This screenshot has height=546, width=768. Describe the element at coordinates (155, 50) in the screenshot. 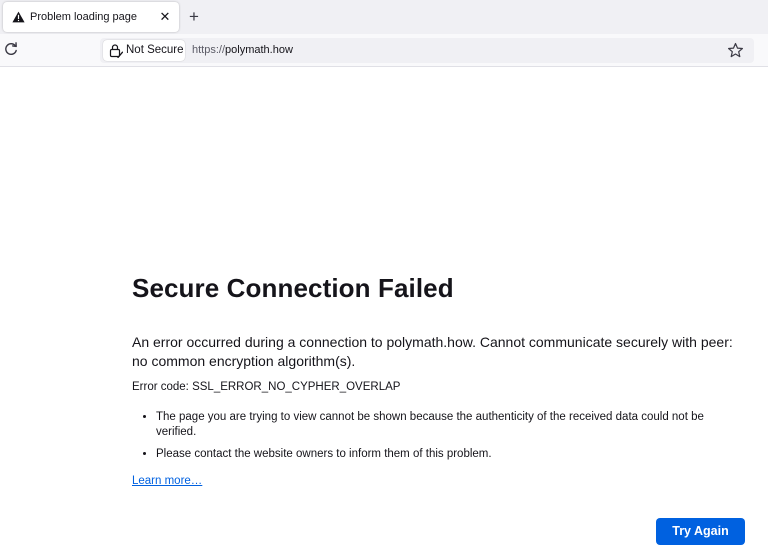

I see `not-secure-label: Not Secure` at that location.